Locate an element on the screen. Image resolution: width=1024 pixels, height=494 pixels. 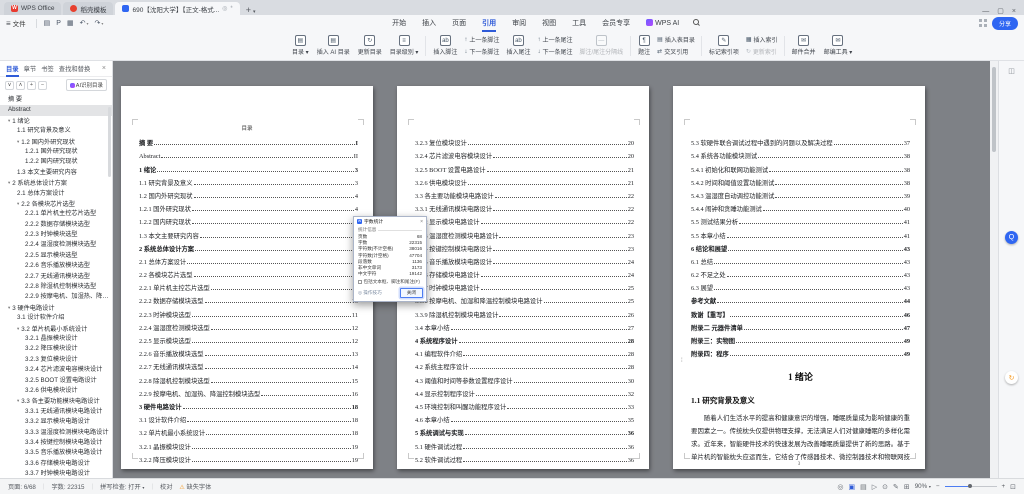
toc-entry: 2.2.3 时钟模块选型 11 is located at coordinates (248, 312).